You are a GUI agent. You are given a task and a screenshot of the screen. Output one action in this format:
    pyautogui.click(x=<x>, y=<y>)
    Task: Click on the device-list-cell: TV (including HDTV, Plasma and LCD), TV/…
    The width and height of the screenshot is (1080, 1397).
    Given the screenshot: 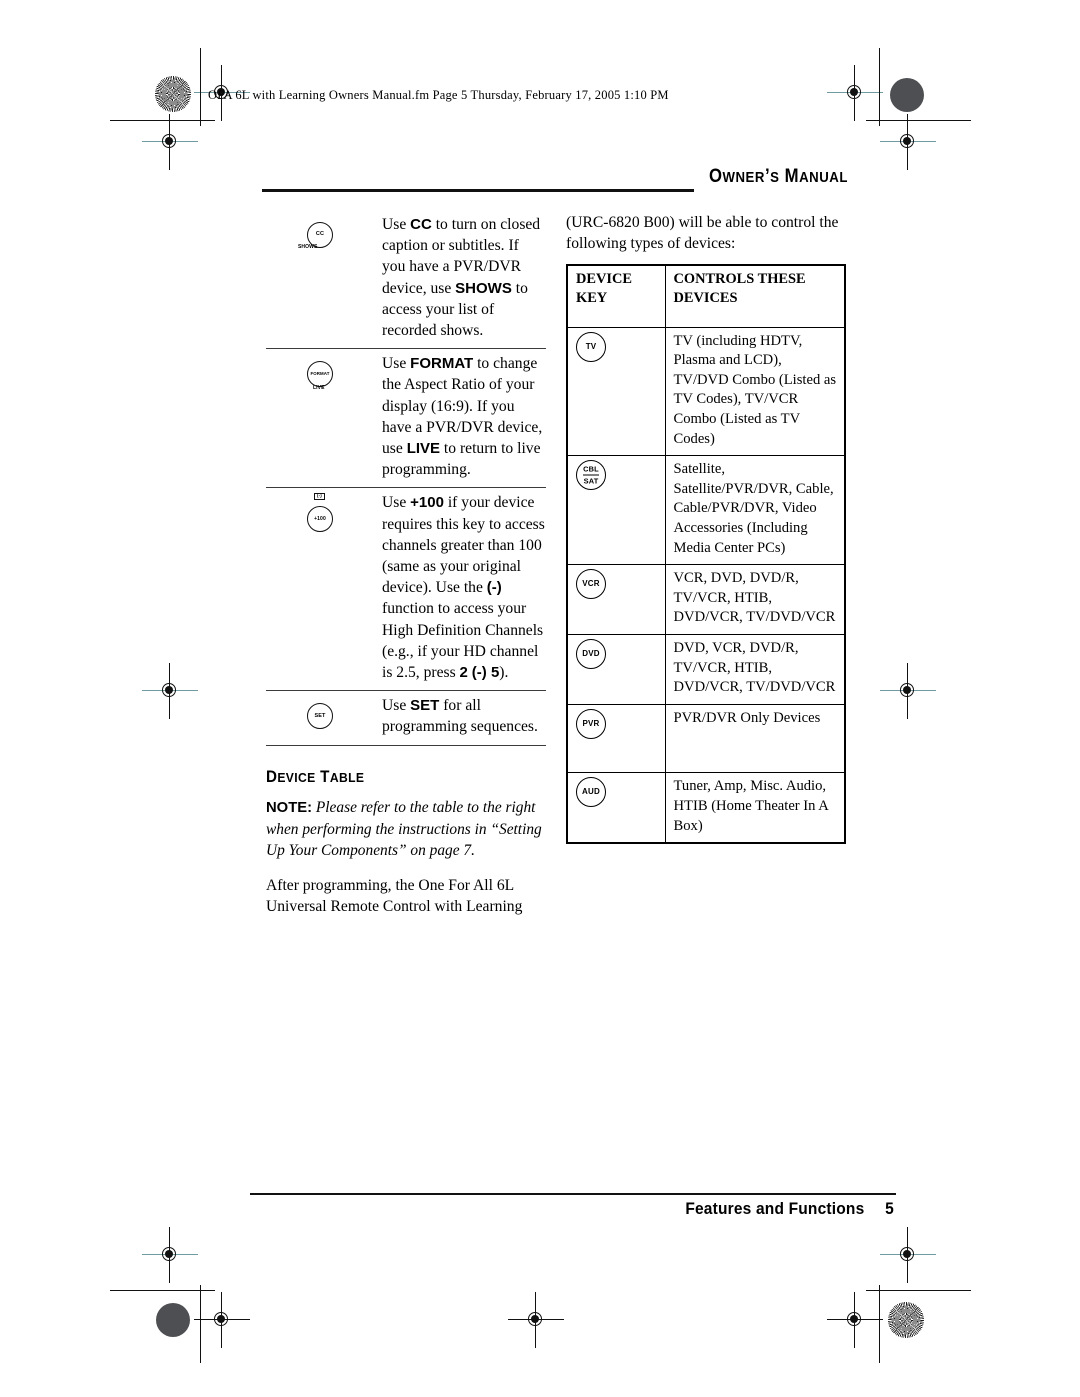 What is the action you would take?
    pyautogui.click(x=755, y=391)
    